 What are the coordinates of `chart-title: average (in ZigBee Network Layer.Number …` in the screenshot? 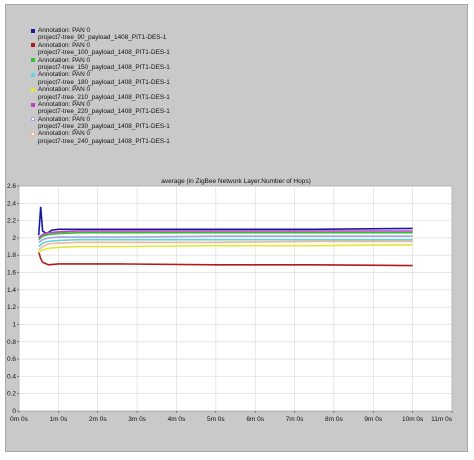 It's located at (236, 181).